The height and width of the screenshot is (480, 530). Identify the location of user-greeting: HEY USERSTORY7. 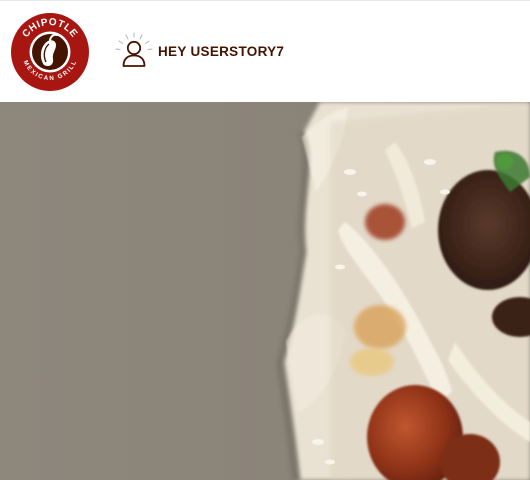
(221, 51).